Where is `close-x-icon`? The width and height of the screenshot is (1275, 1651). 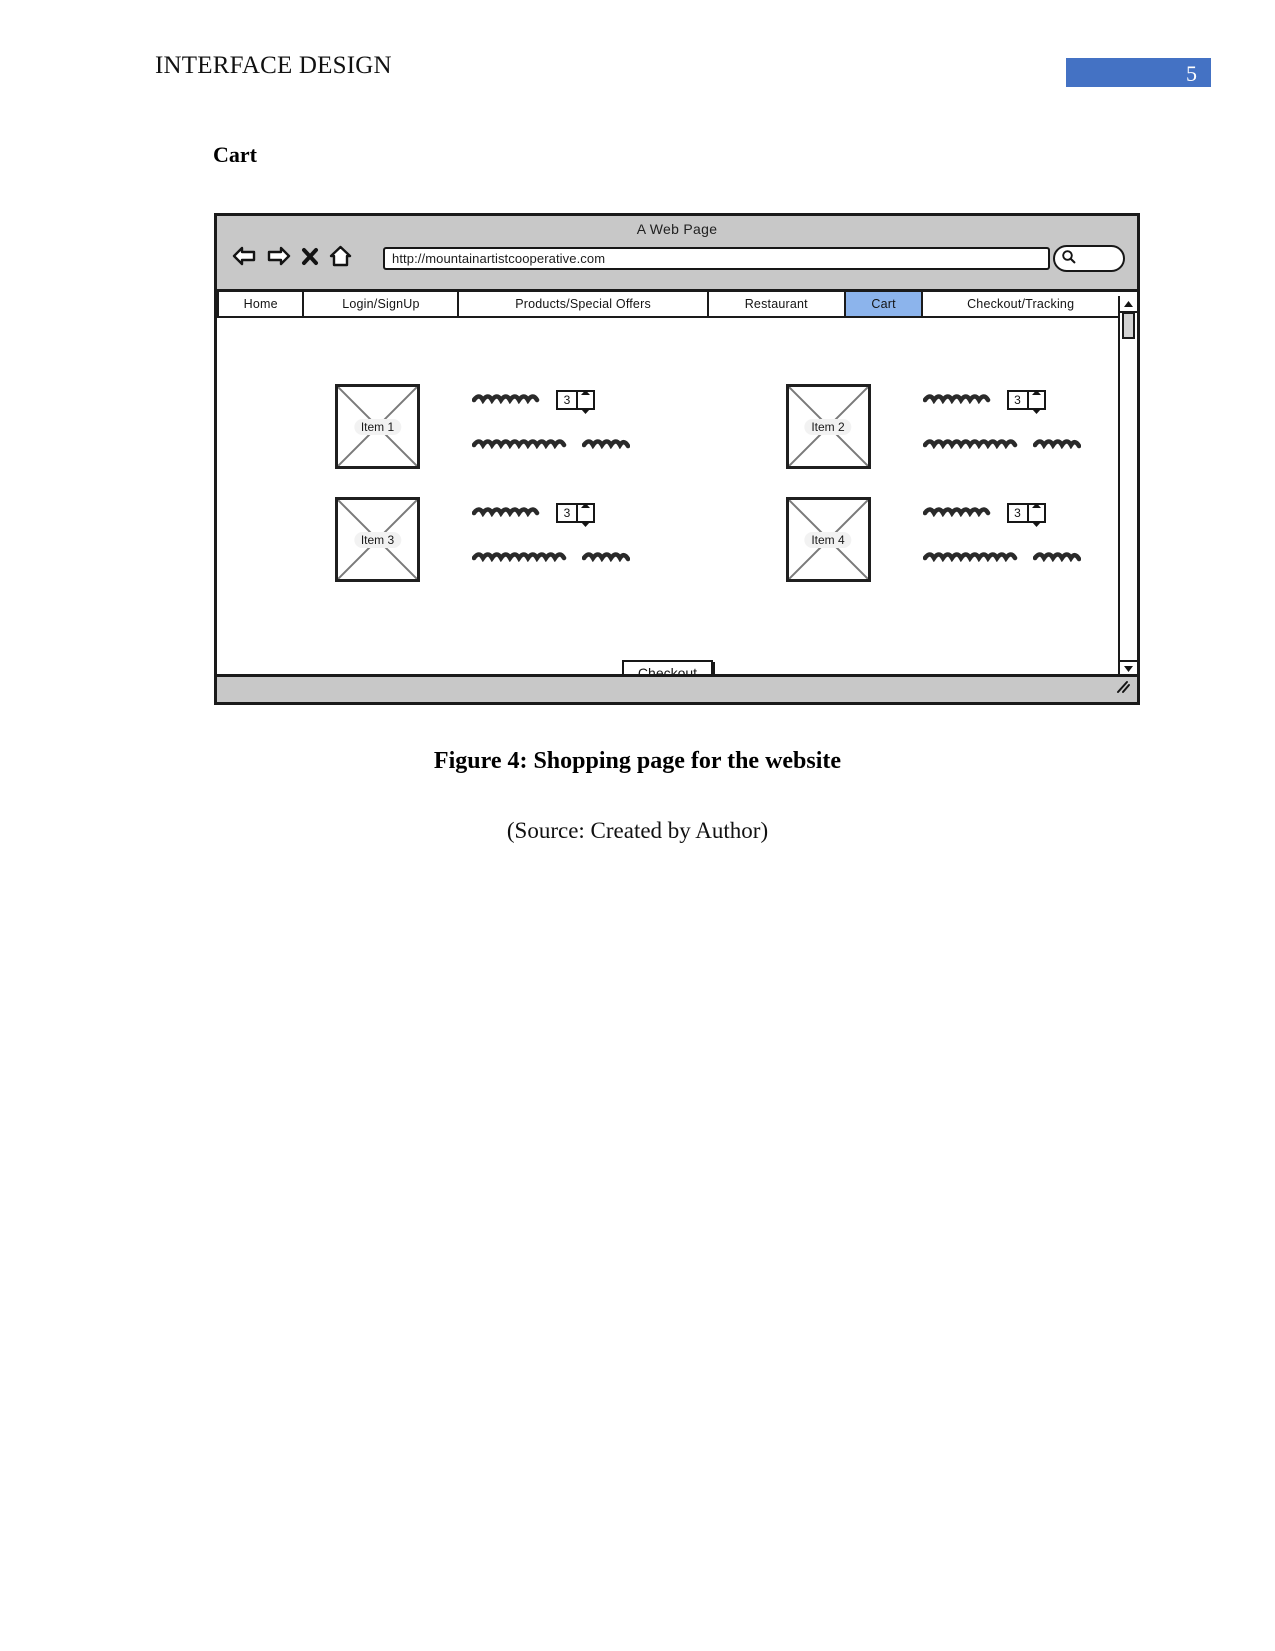 close-x-icon is located at coordinates (310, 256).